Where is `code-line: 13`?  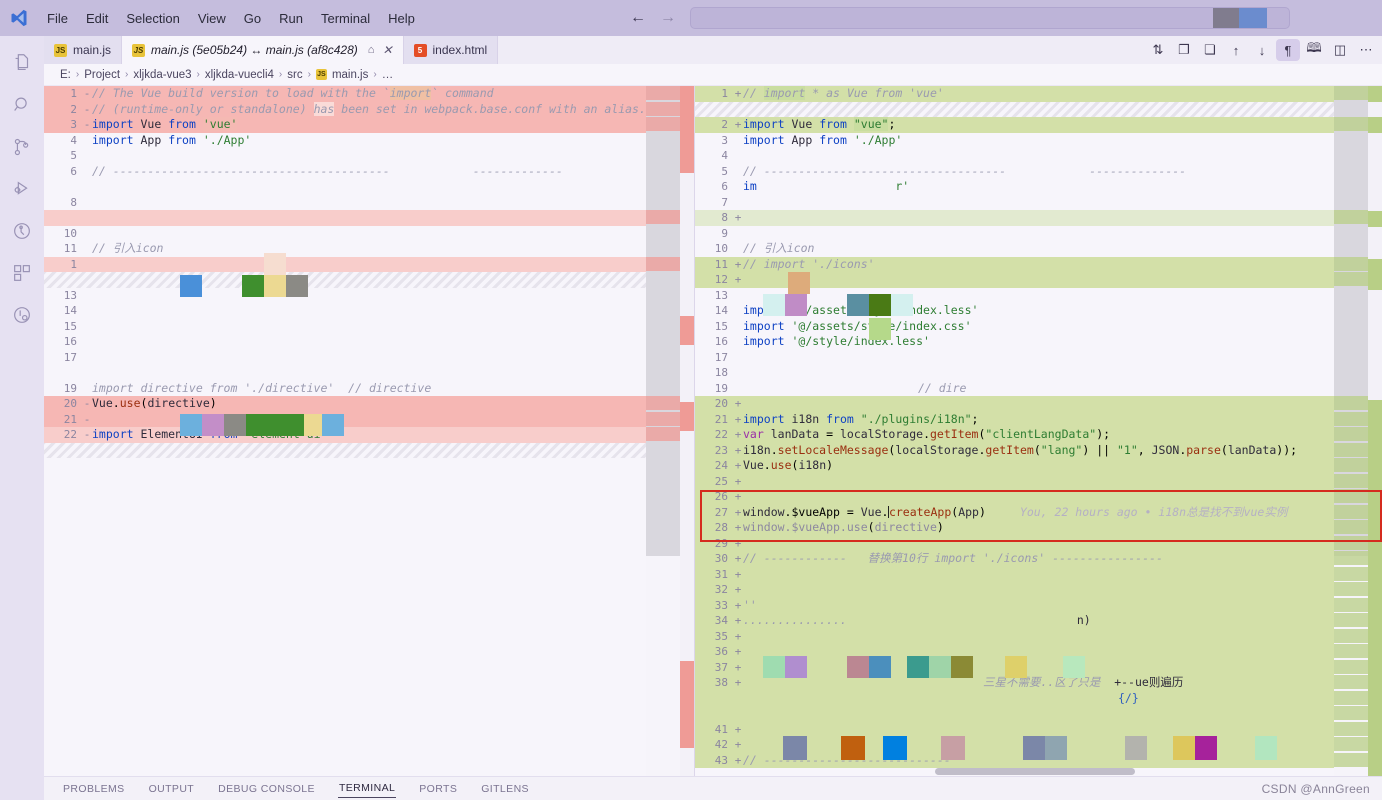 code-line: 13 is located at coordinates (369, 296).